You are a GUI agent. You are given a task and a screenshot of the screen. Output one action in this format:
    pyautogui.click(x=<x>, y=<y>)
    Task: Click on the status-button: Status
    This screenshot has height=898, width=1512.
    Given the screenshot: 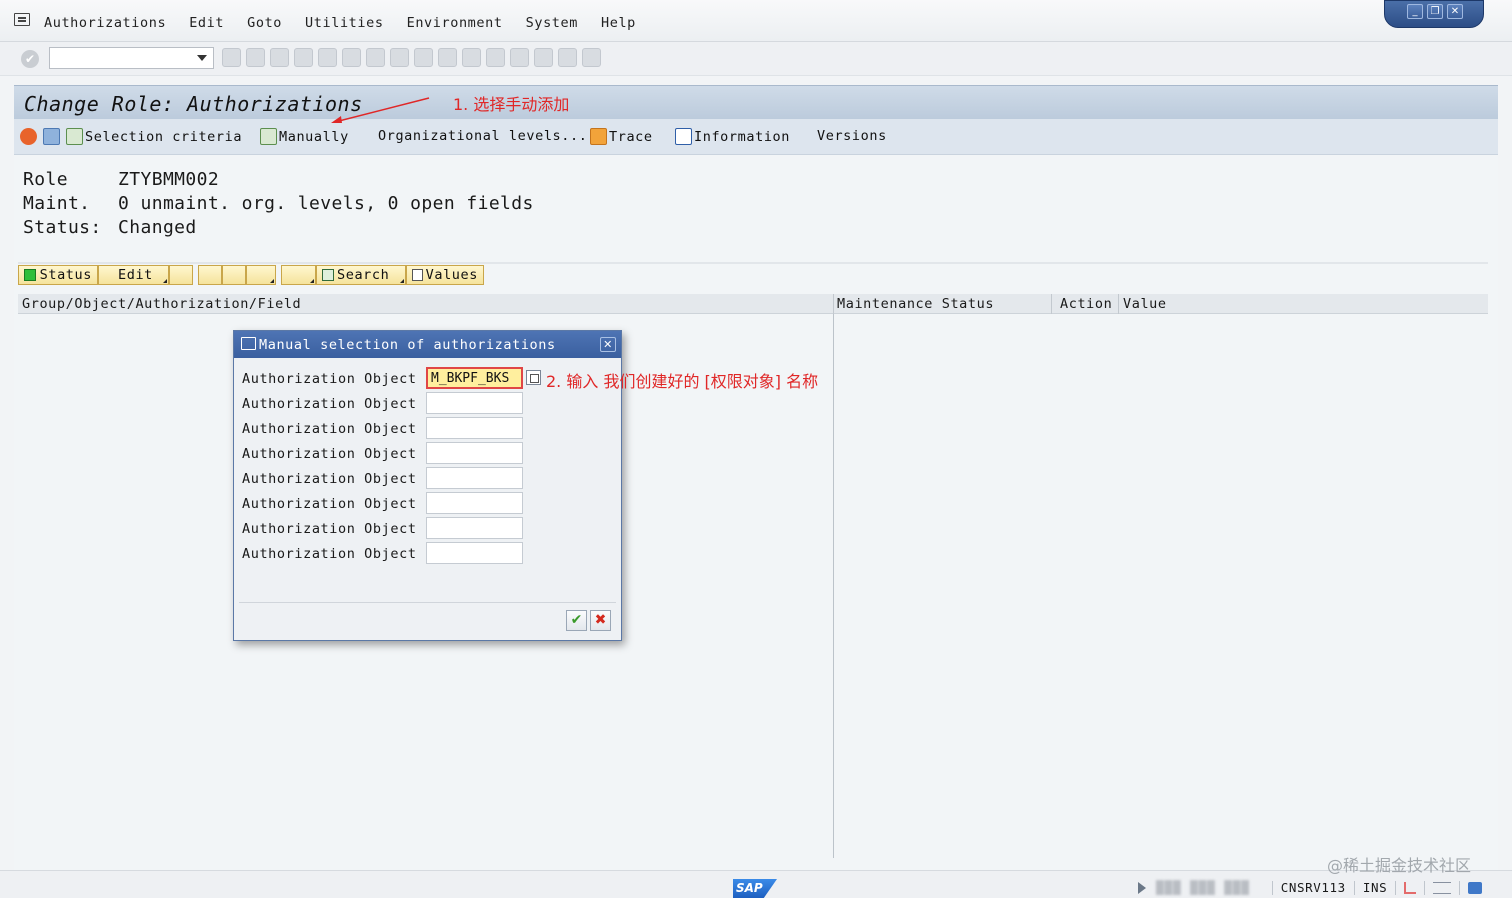 What is the action you would take?
    pyautogui.click(x=58, y=275)
    